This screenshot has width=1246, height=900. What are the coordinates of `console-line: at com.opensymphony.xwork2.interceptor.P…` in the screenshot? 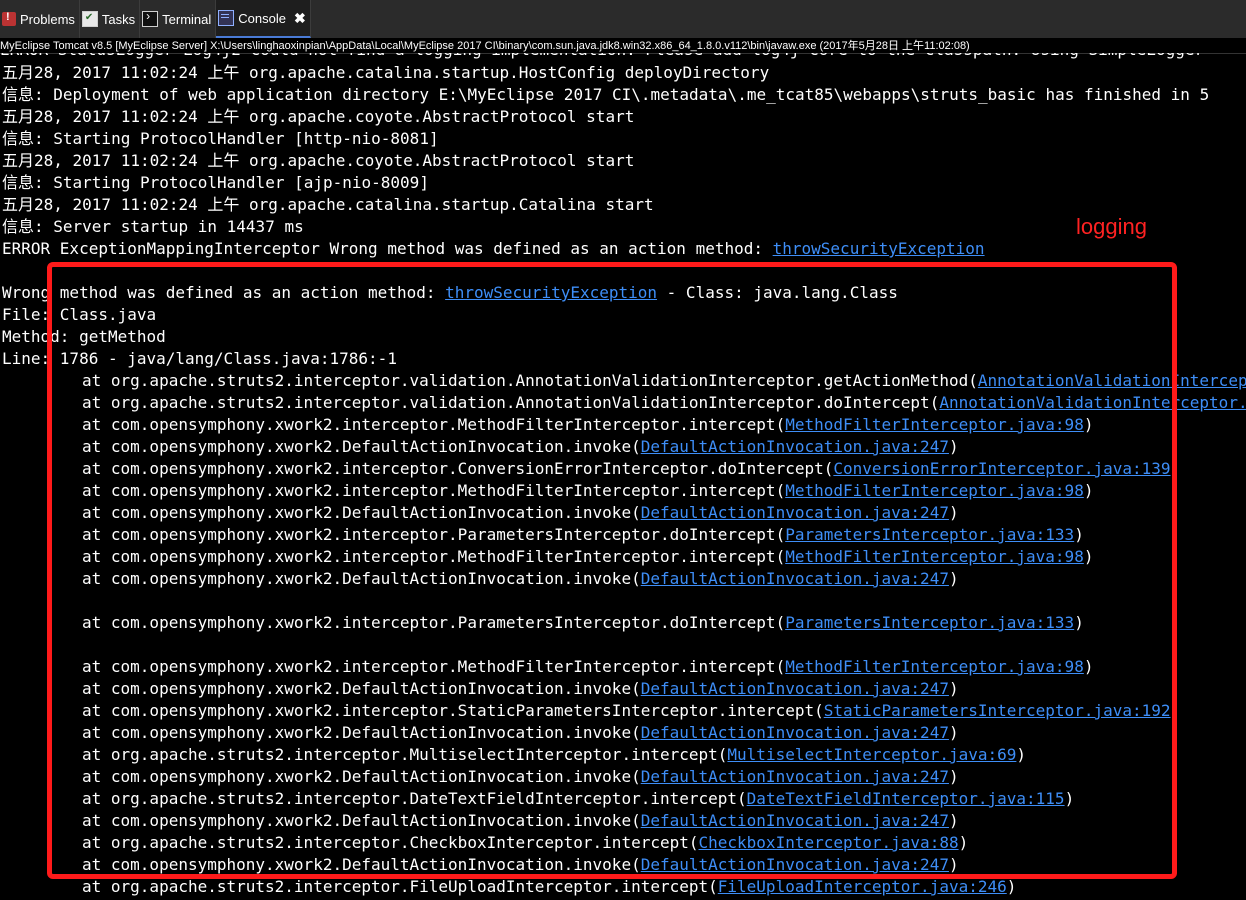 It's located at (583, 623).